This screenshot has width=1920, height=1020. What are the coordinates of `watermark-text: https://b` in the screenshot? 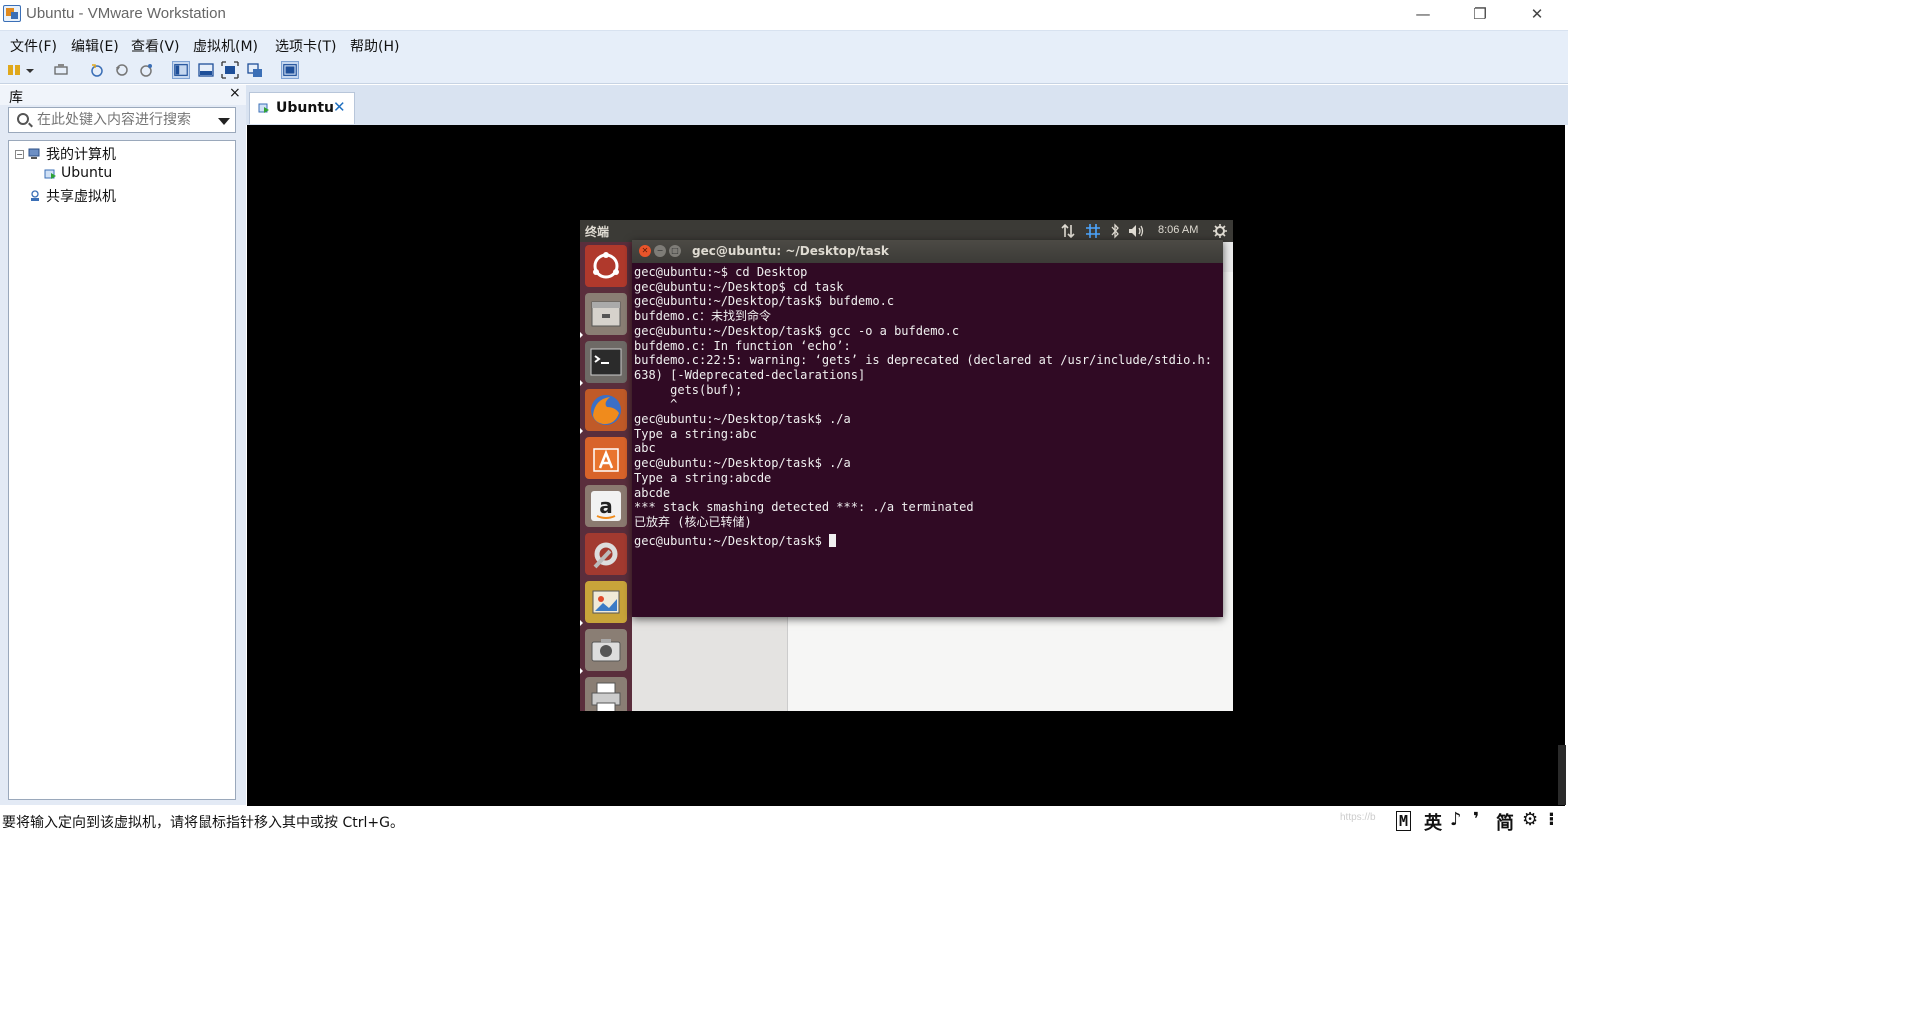 It's located at (1358, 817).